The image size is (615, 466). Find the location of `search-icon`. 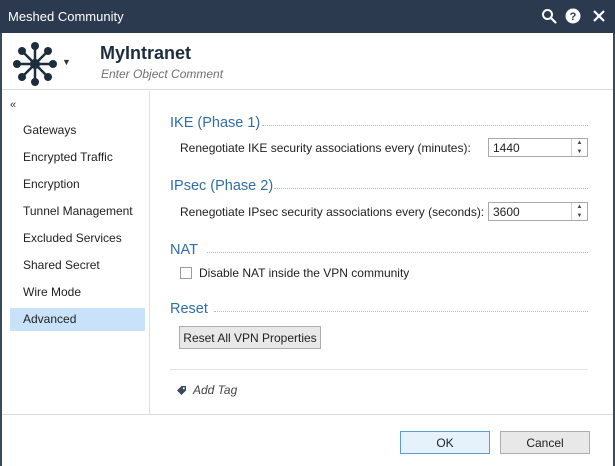

search-icon is located at coordinates (549, 16).